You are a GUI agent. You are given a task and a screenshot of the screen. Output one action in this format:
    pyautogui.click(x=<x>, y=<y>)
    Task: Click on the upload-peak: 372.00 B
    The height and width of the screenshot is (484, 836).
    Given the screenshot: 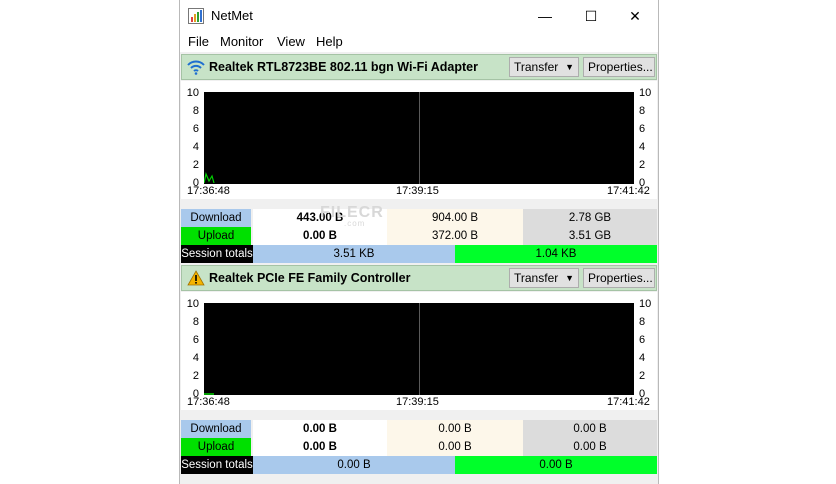 What is the action you would take?
    pyautogui.click(x=455, y=236)
    